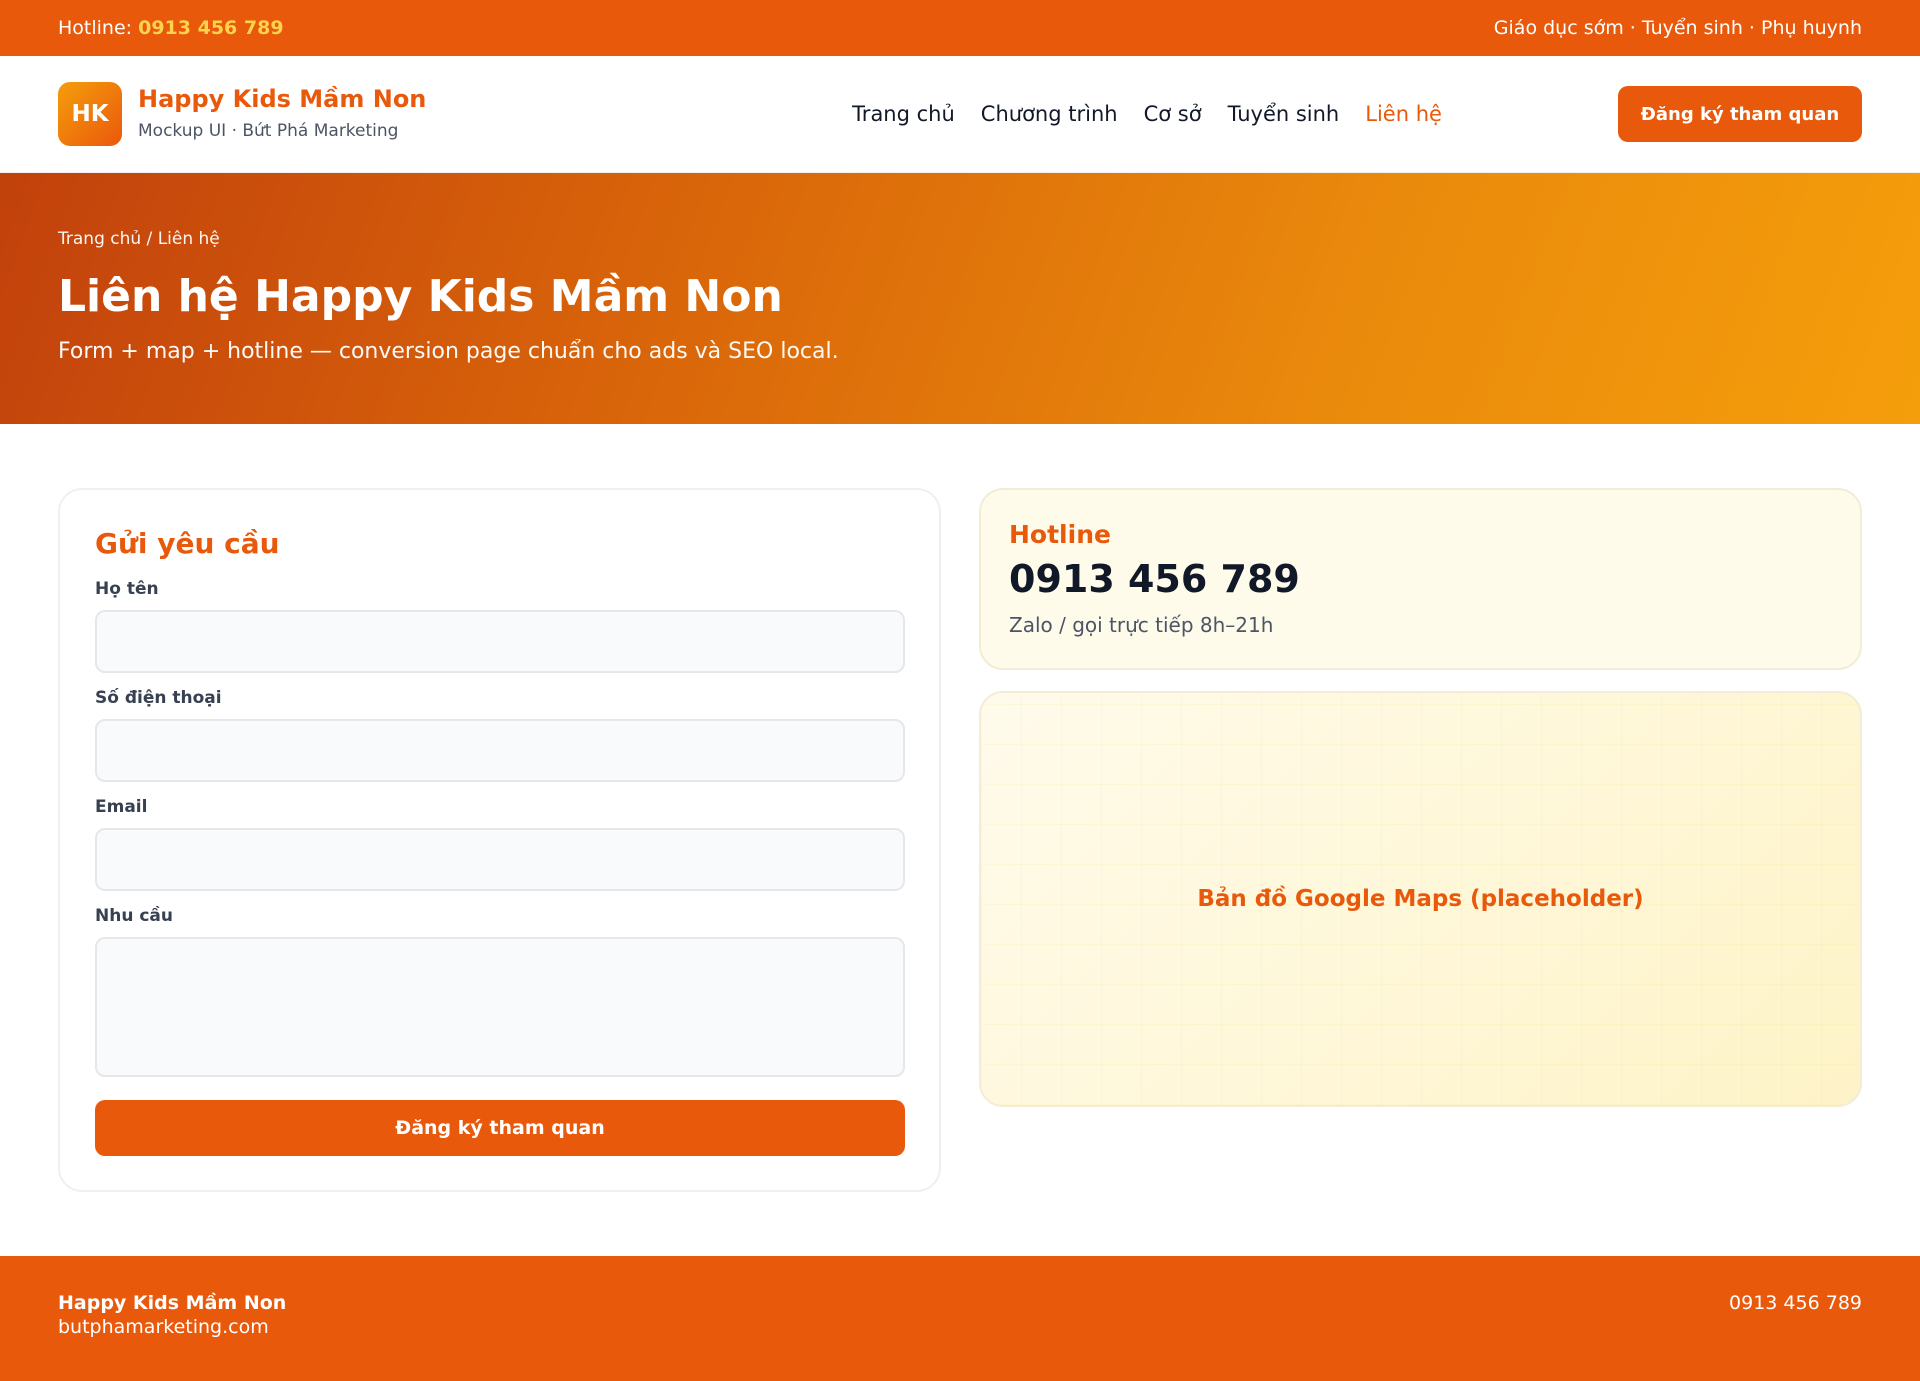 The image size is (1920, 1381). I want to click on topbar-tagline: Giáo dục sớm · Tuyển sinh · Phụ huynh, so click(1677, 28).